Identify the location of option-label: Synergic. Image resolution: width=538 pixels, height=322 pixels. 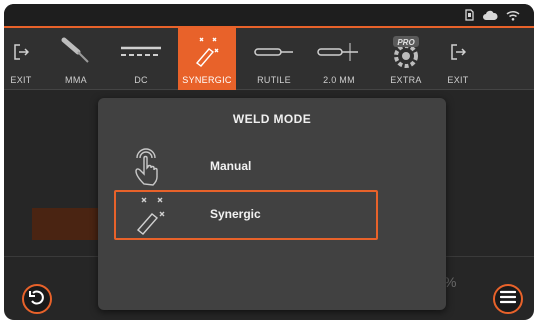
(235, 214).